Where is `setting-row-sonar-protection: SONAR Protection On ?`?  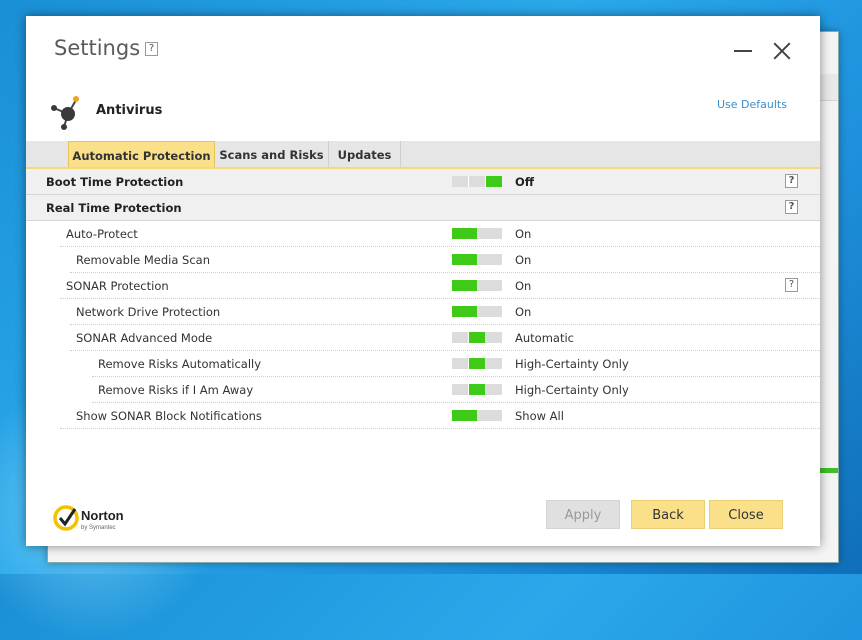
setting-row-sonar-protection: SONAR Protection On ? is located at coordinates (440, 286).